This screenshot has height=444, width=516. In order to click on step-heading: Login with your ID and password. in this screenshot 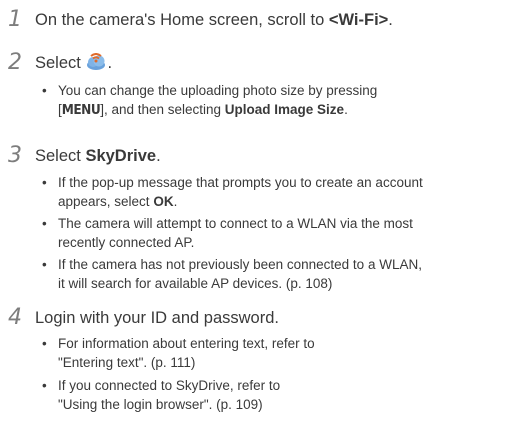, I will do `click(157, 318)`.